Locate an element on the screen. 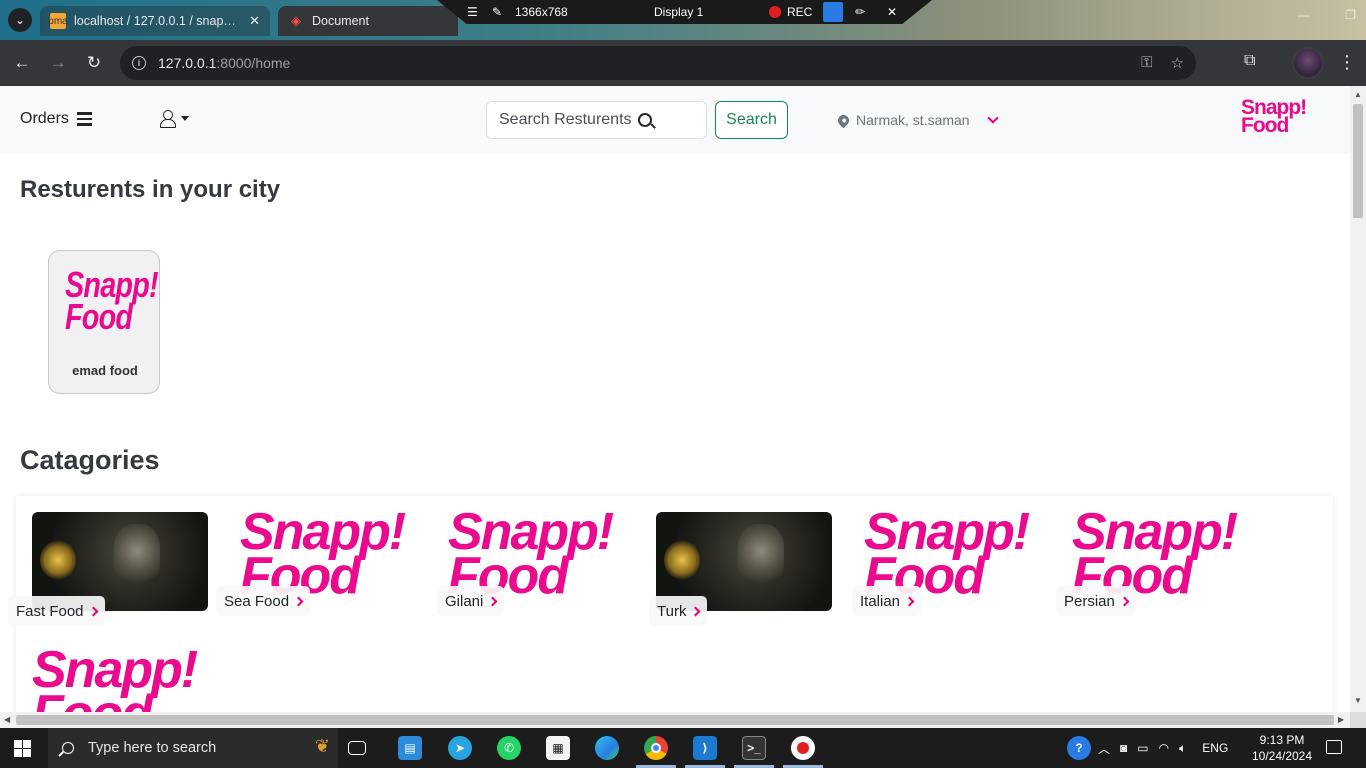  terminal-icon: >_ is located at coordinates (754, 748).